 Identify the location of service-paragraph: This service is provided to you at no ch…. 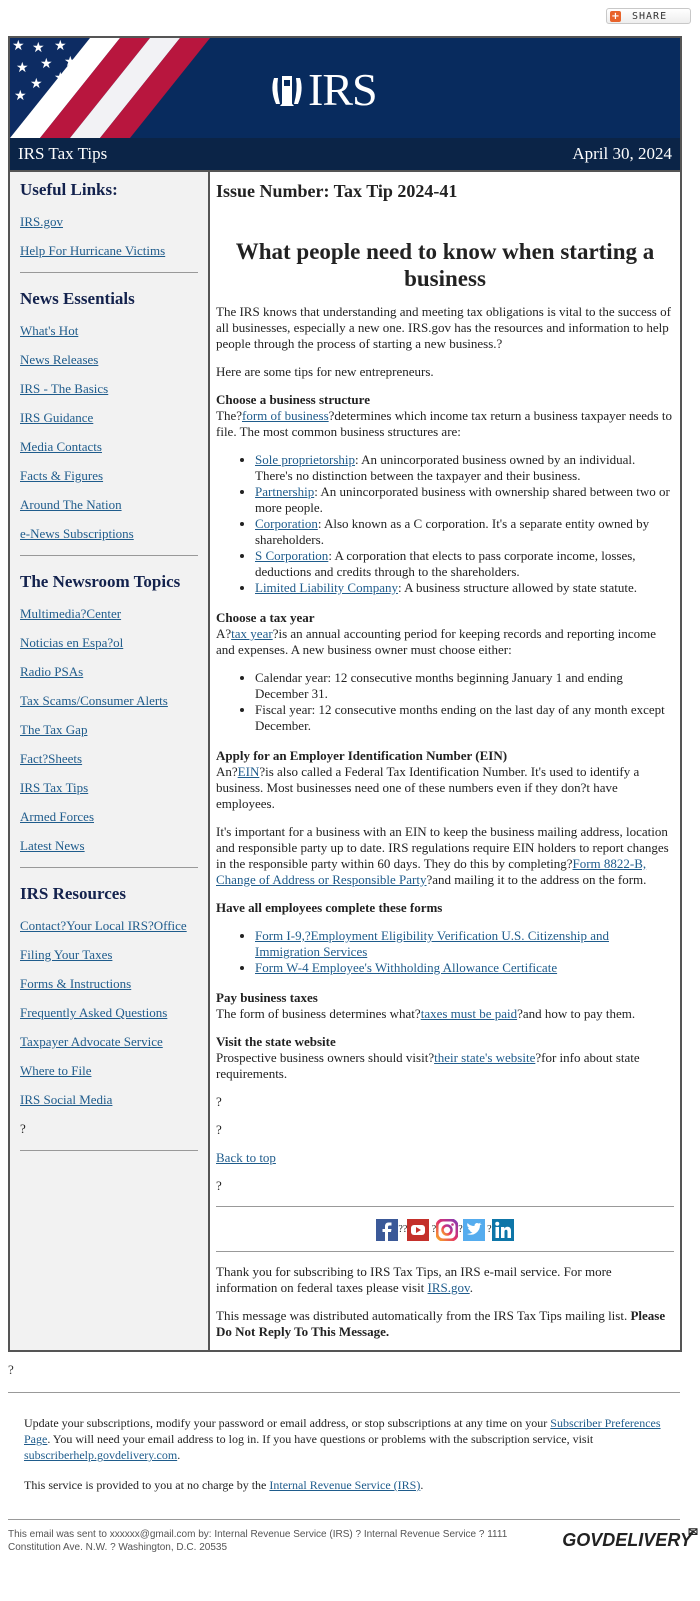
(350, 1485).